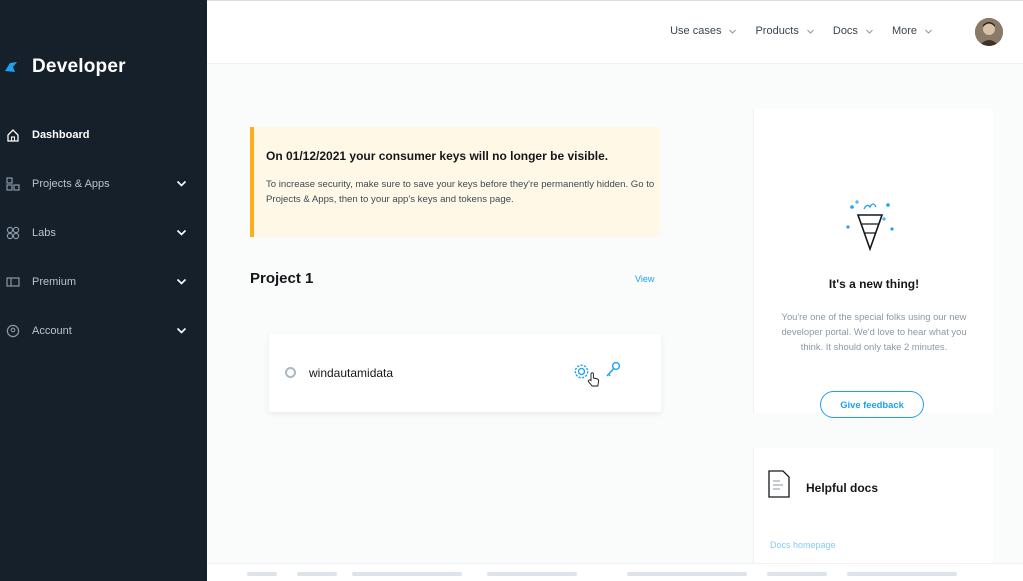 The height and width of the screenshot is (581, 1023). I want to click on home-icon, so click(13, 135).